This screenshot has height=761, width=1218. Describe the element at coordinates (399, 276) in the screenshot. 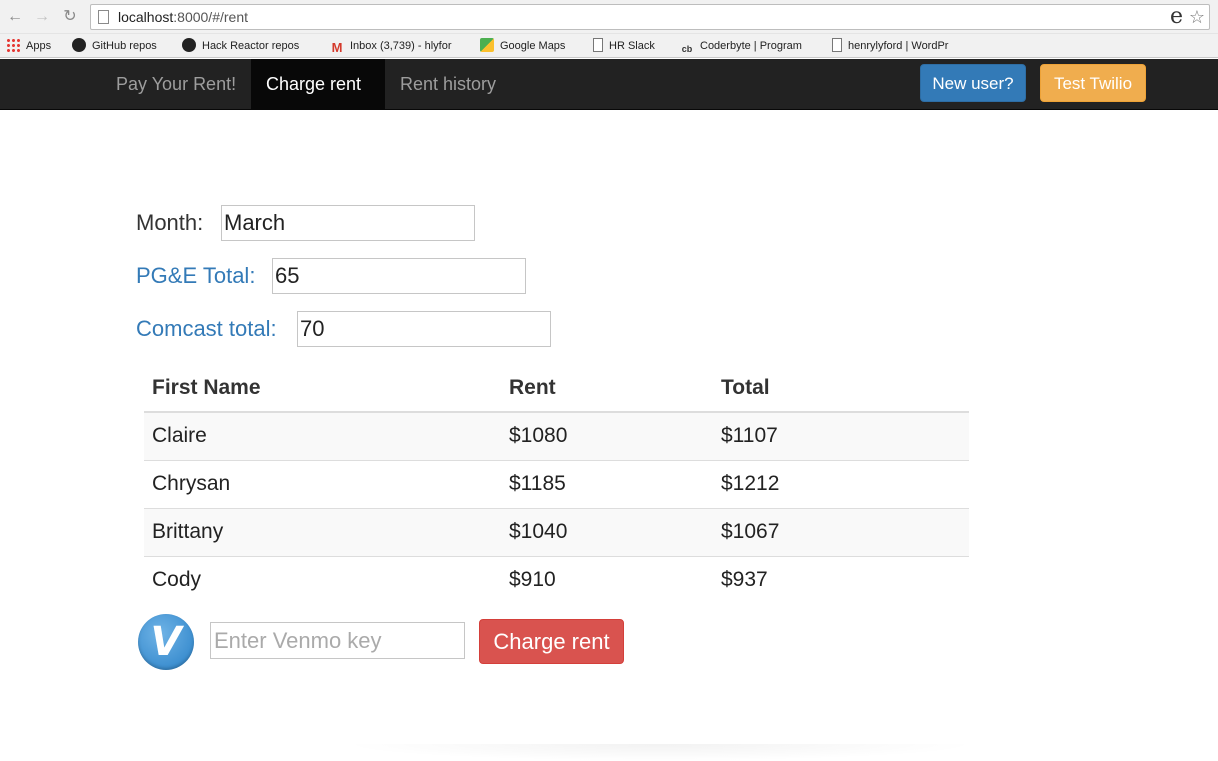

I see `pge-total-input` at that location.